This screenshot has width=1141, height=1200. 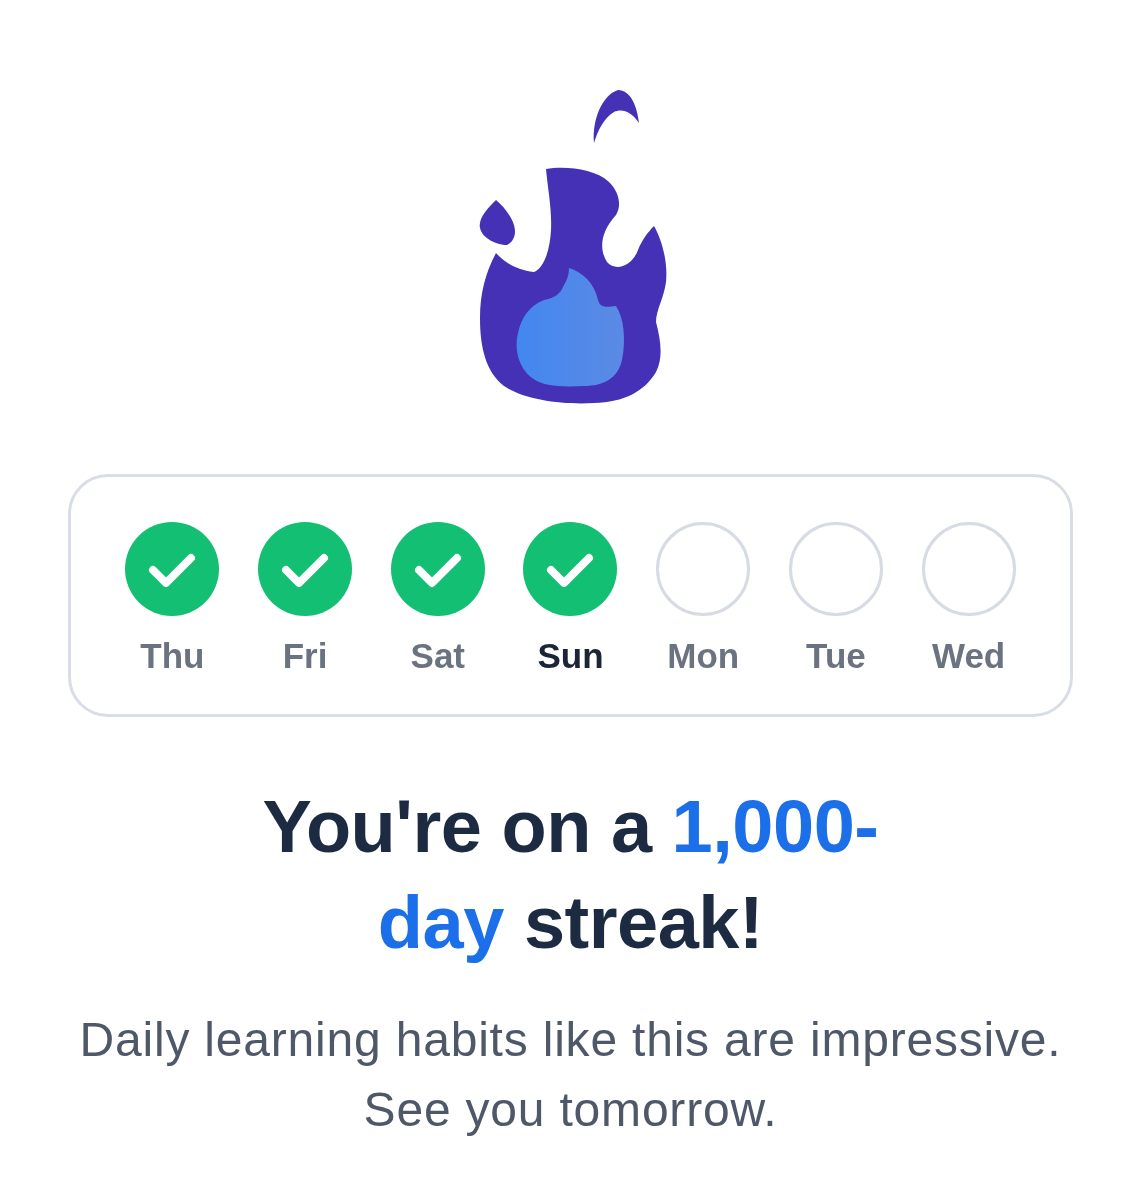 I want to click on day-label: Wed, so click(x=969, y=656).